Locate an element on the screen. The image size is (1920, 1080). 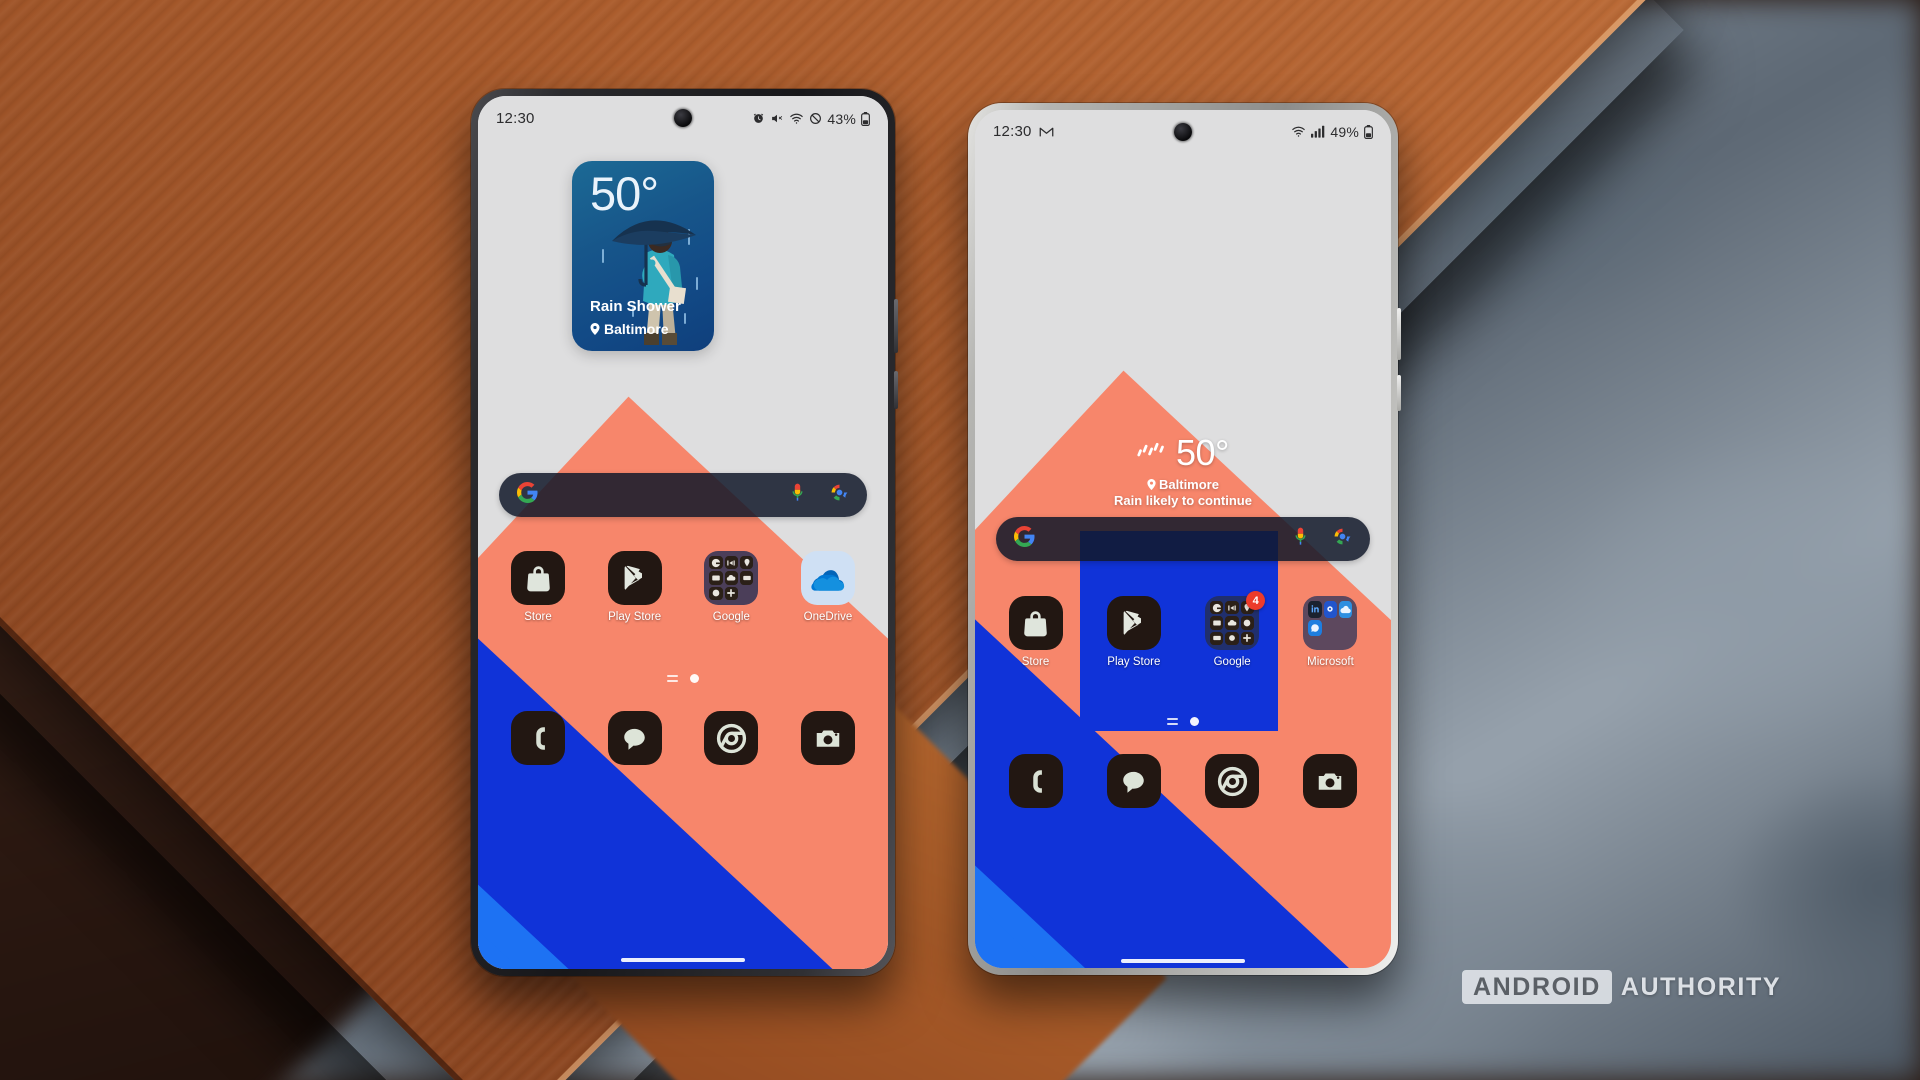
page-indicator-right is located at coordinates (1183, 721).